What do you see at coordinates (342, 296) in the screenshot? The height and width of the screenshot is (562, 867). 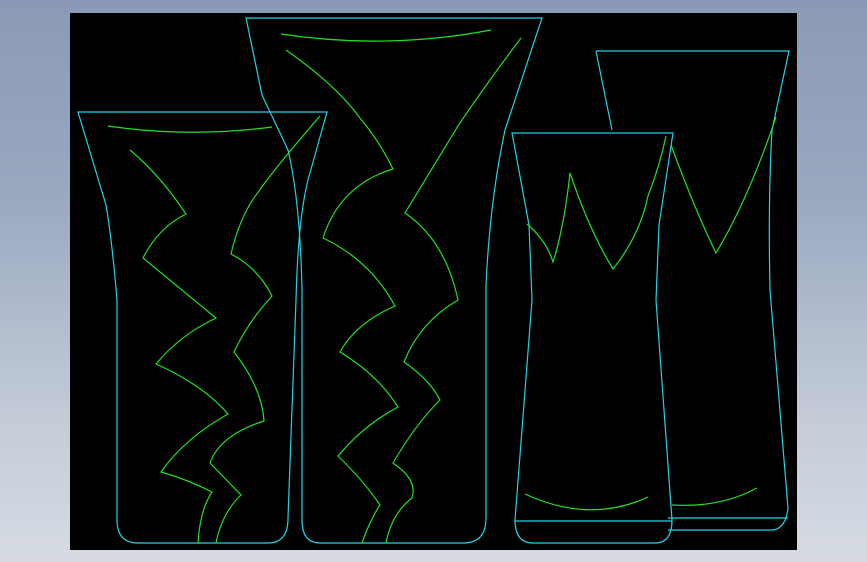 I see `vase-2-zigzag-left` at bounding box center [342, 296].